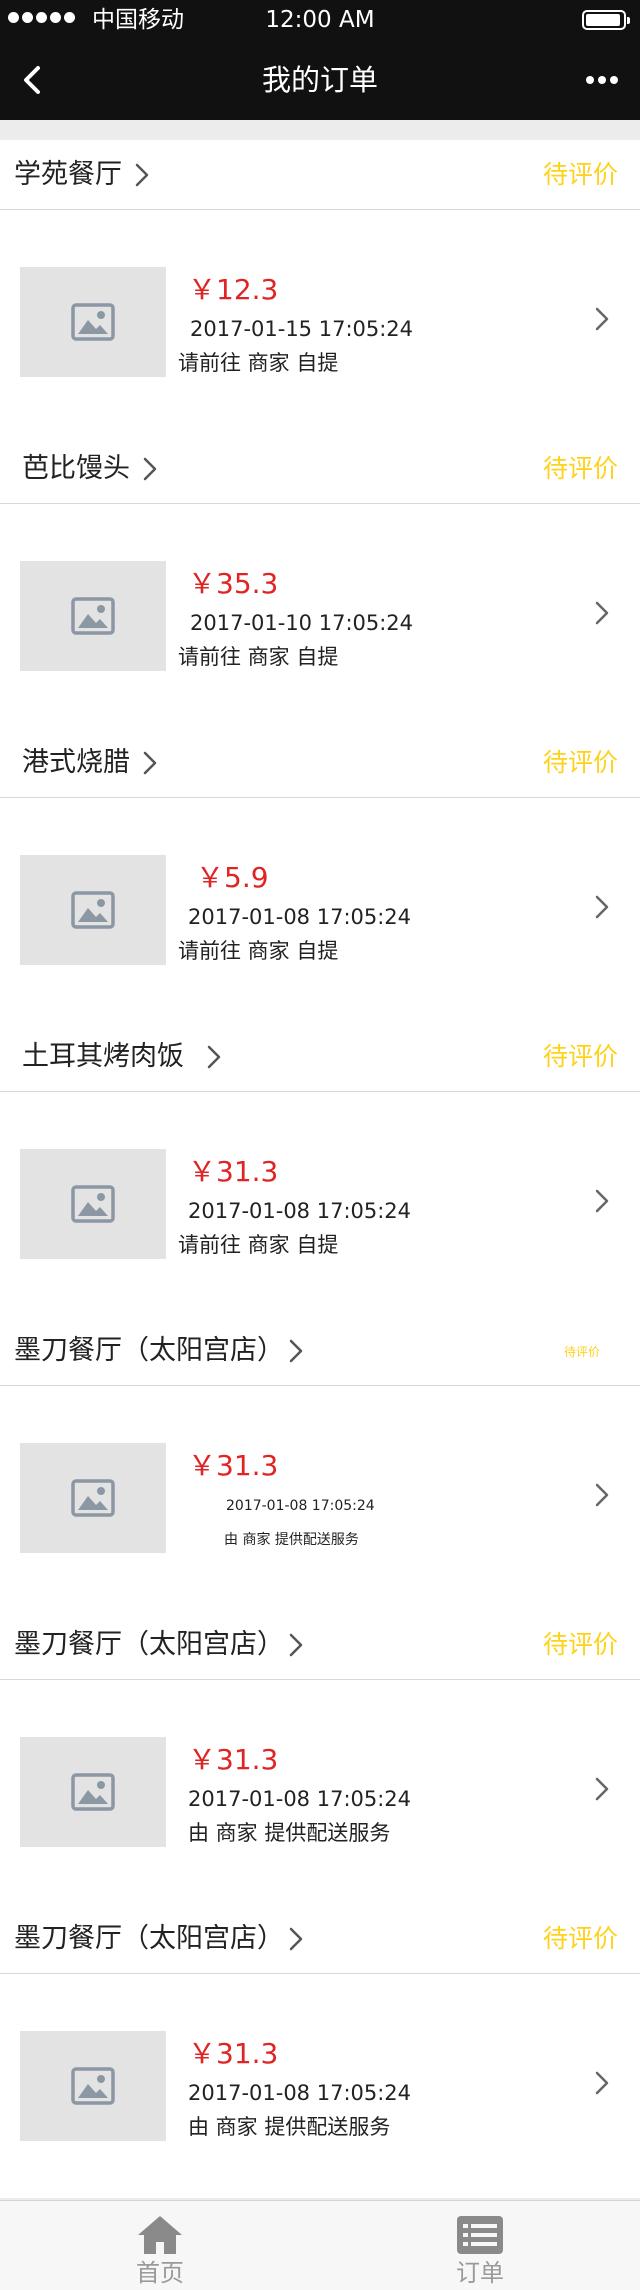 The image size is (640, 2290). I want to click on order-detail-row: ￥35.3 2017-01-10 17:05:24 请前往 商家 自提, so click(320, 609).